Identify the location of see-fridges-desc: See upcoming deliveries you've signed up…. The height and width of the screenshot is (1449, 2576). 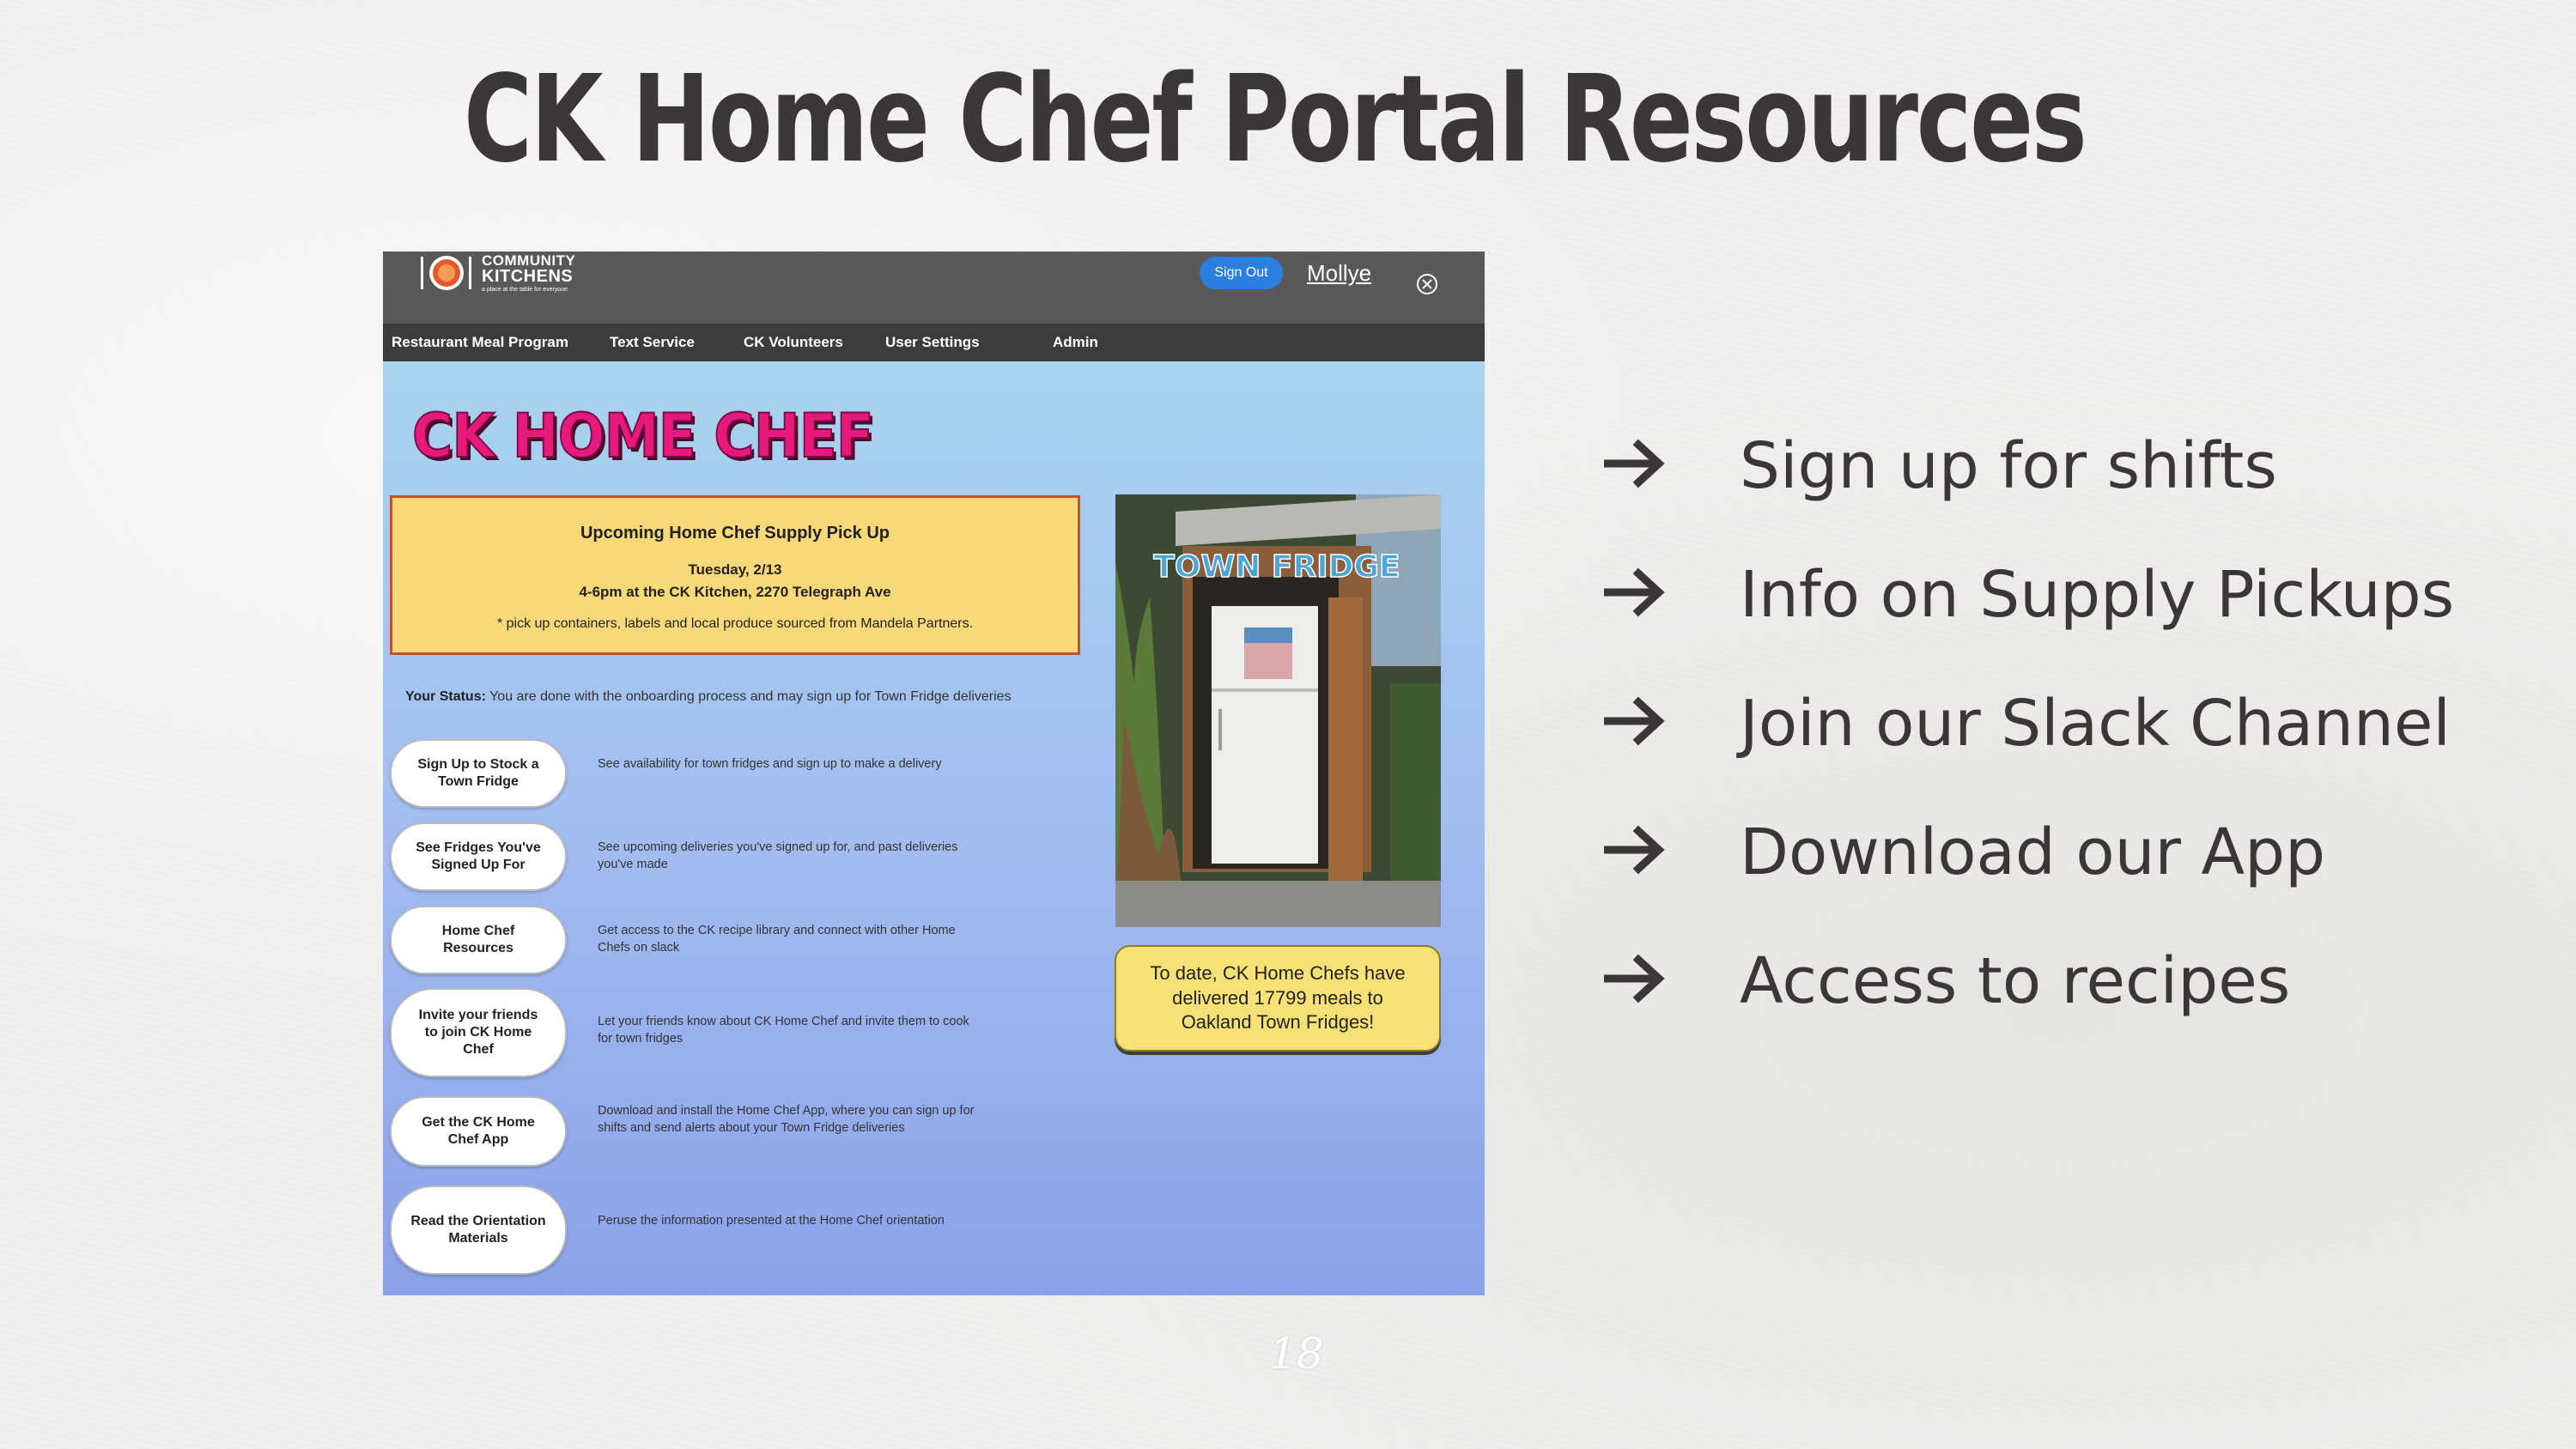
(778, 855).